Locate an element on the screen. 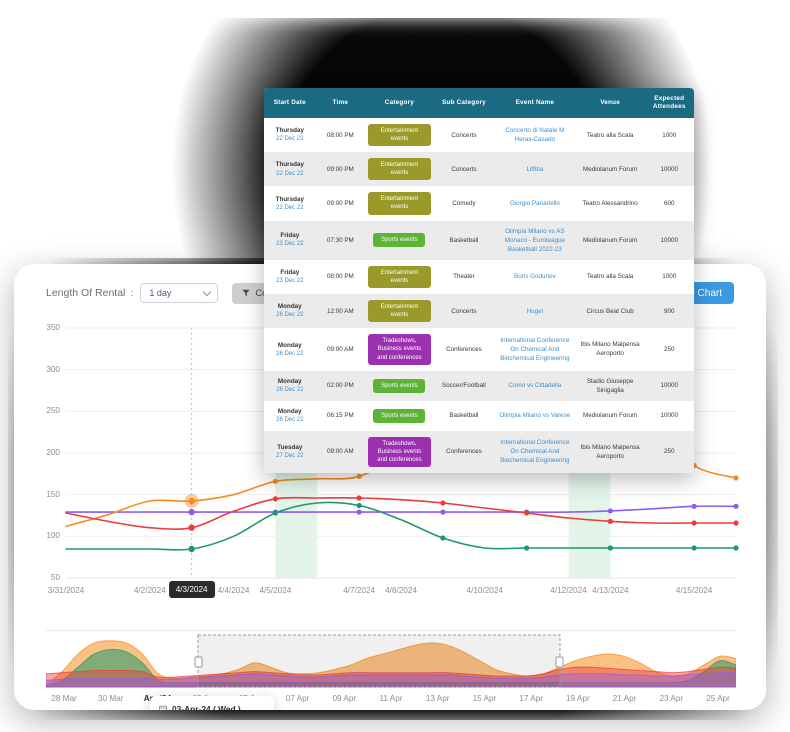  cell-time: 07:30 PM is located at coordinates (340, 240).